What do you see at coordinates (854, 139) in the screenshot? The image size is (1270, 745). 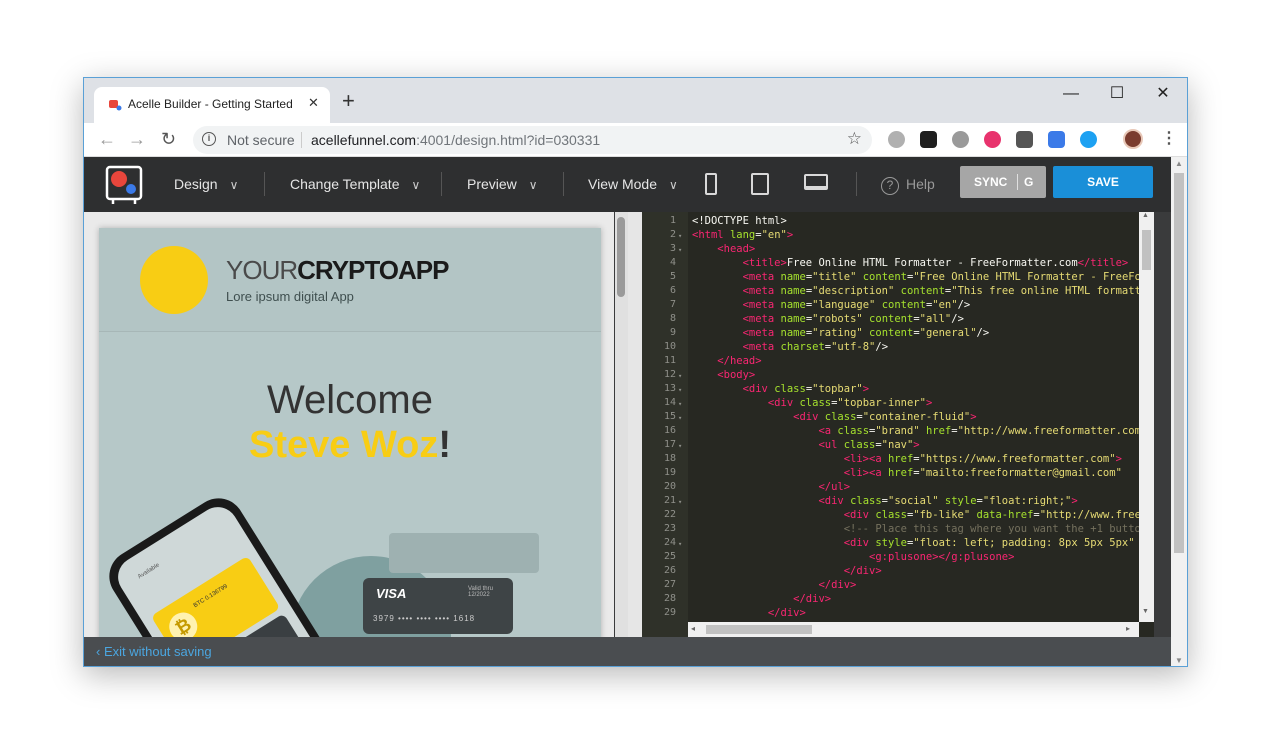 I see `bookmark-star-icon: ☆` at bounding box center [854, 139].